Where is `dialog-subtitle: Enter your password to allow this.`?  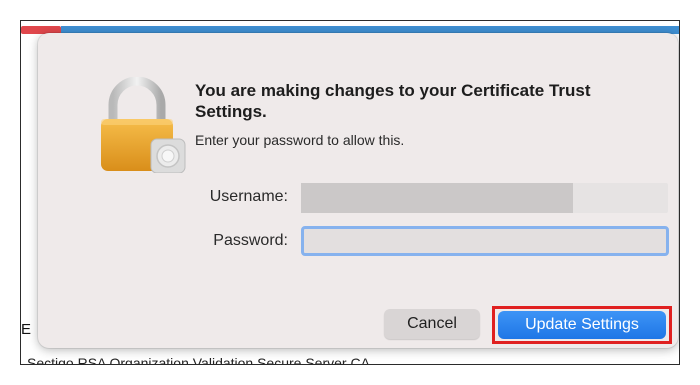
dialog-subtitle: Enter your password to allow this. is located at coordinates (300, 140).